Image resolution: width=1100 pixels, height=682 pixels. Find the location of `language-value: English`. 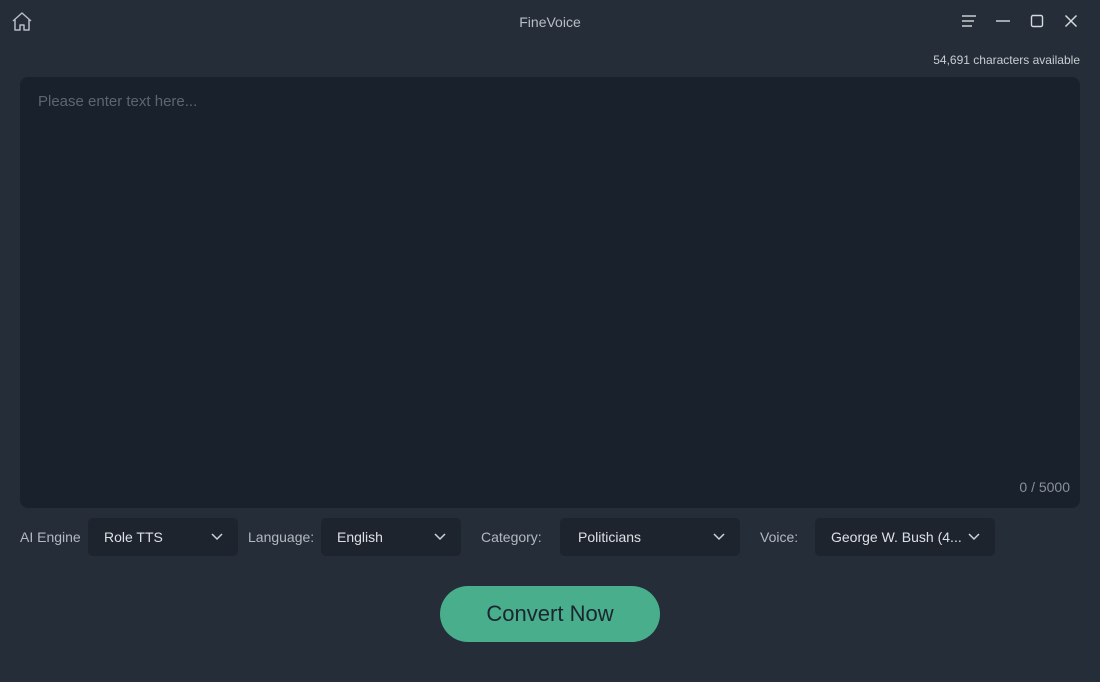

language-value: English is located at coordinates (360, 537).